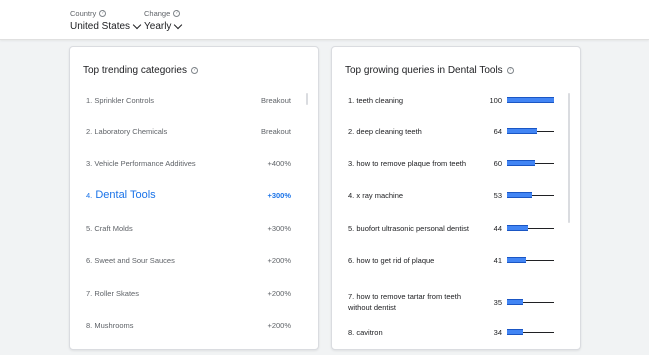  What do you see at coordinates (194, 228) in the screenshot?
I see `list-item: 5. Craft Molds +300%` at bounding box center [194, 228].